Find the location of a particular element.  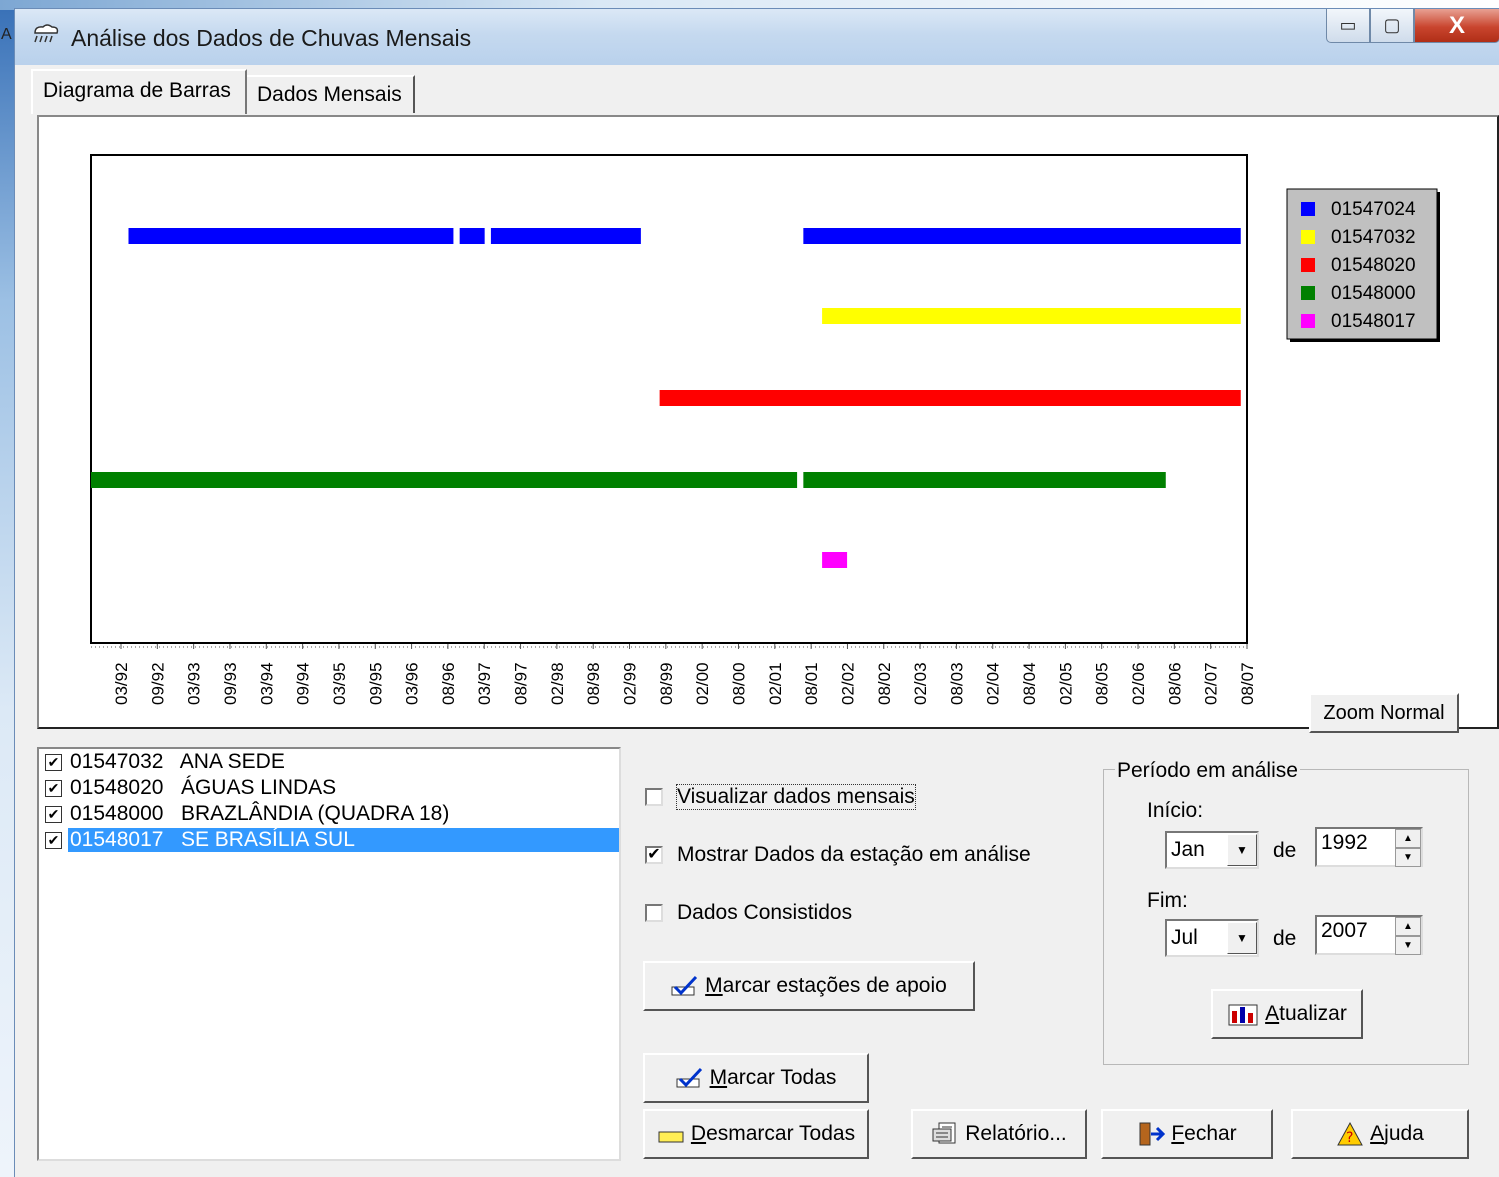

x-tick-label: 02/07 is located at coordinates (1211, 683).